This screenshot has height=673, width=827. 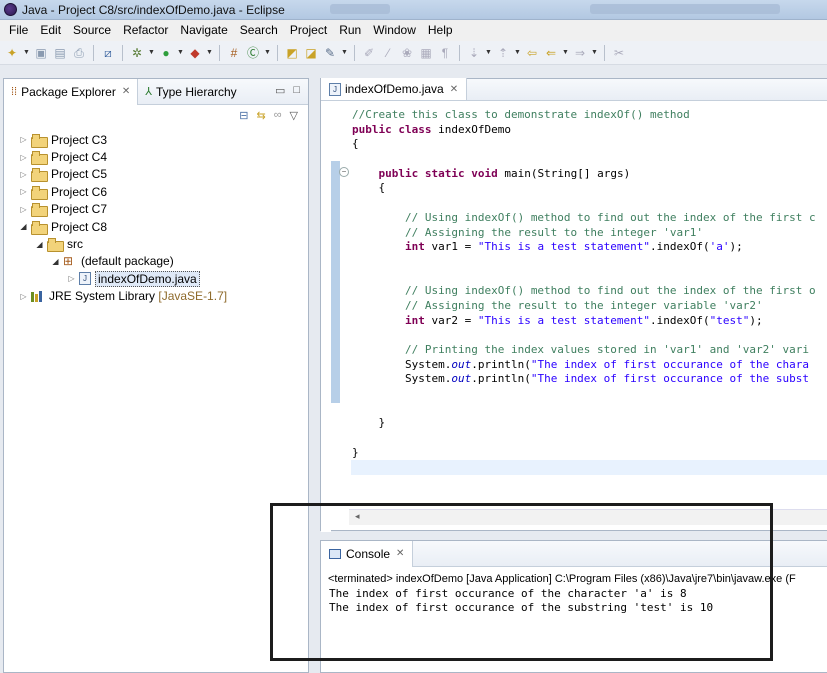 What do you see at coordinates (474, 53) in the screenshot?
I see `next-annotation-icon: ⇣` at bounding box center [474, 53].